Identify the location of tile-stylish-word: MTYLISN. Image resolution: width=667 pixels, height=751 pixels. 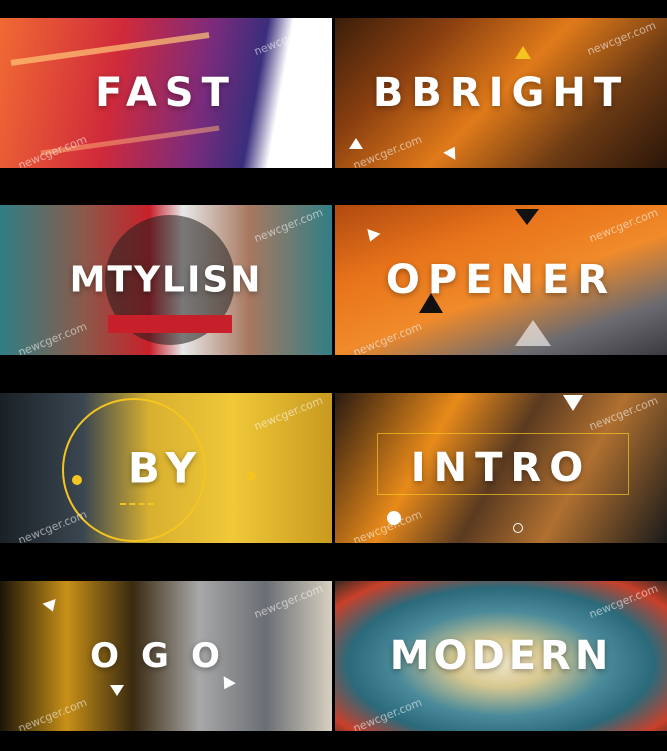
(166, 280).